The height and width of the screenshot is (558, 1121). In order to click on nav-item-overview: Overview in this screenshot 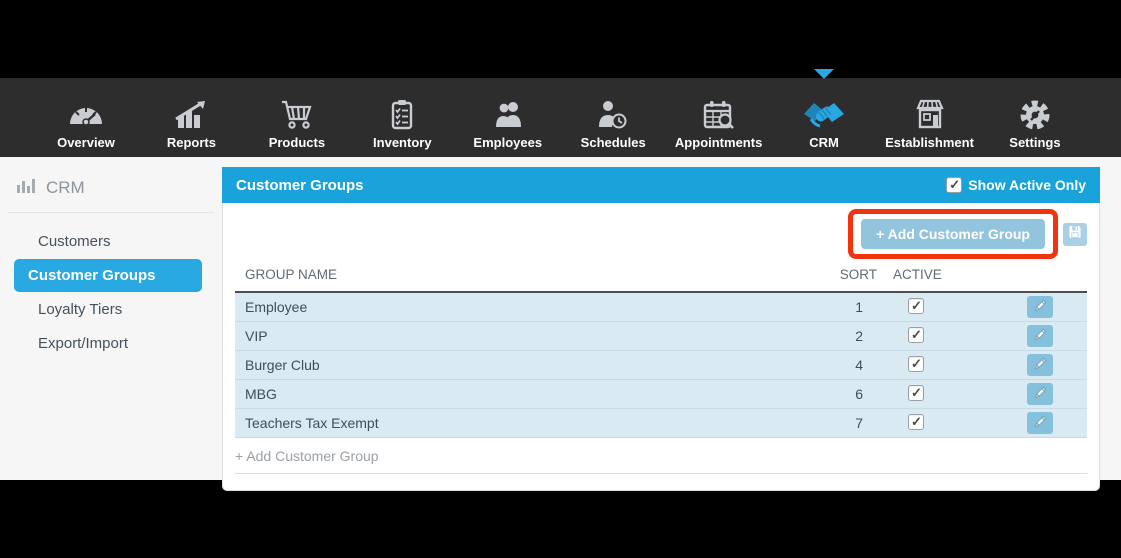, I will do `click(86, 117)`.